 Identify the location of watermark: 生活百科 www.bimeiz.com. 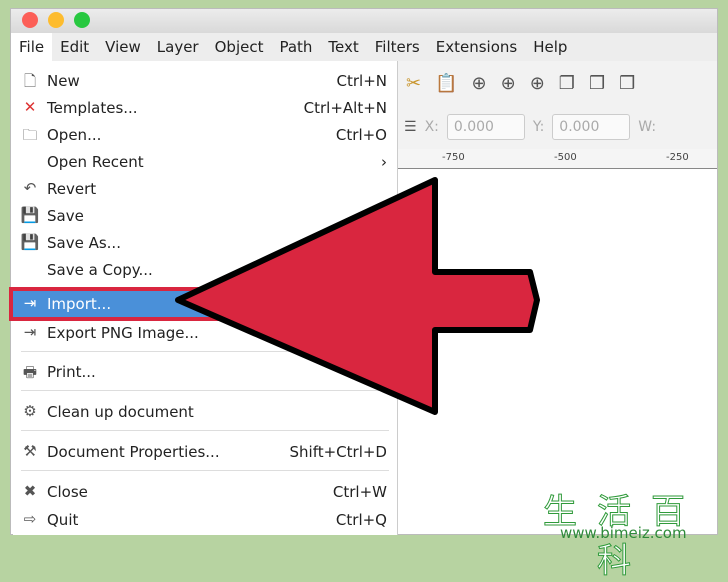
(624, 533).